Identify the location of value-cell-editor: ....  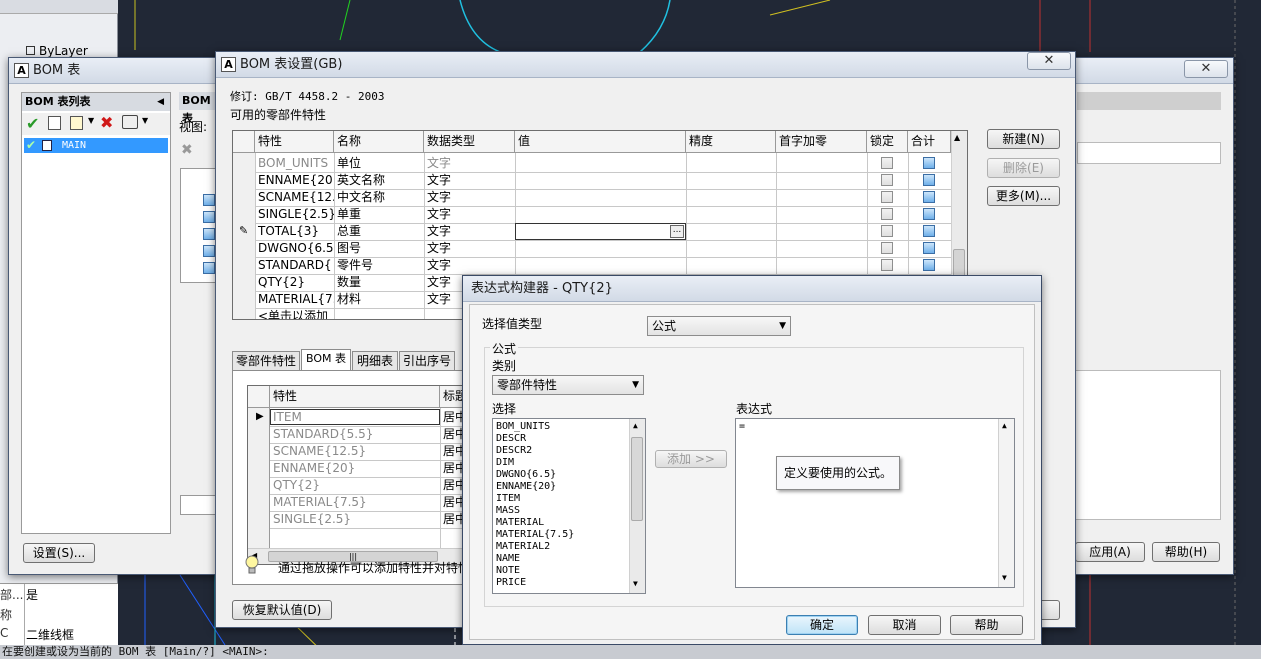
(600, 231).